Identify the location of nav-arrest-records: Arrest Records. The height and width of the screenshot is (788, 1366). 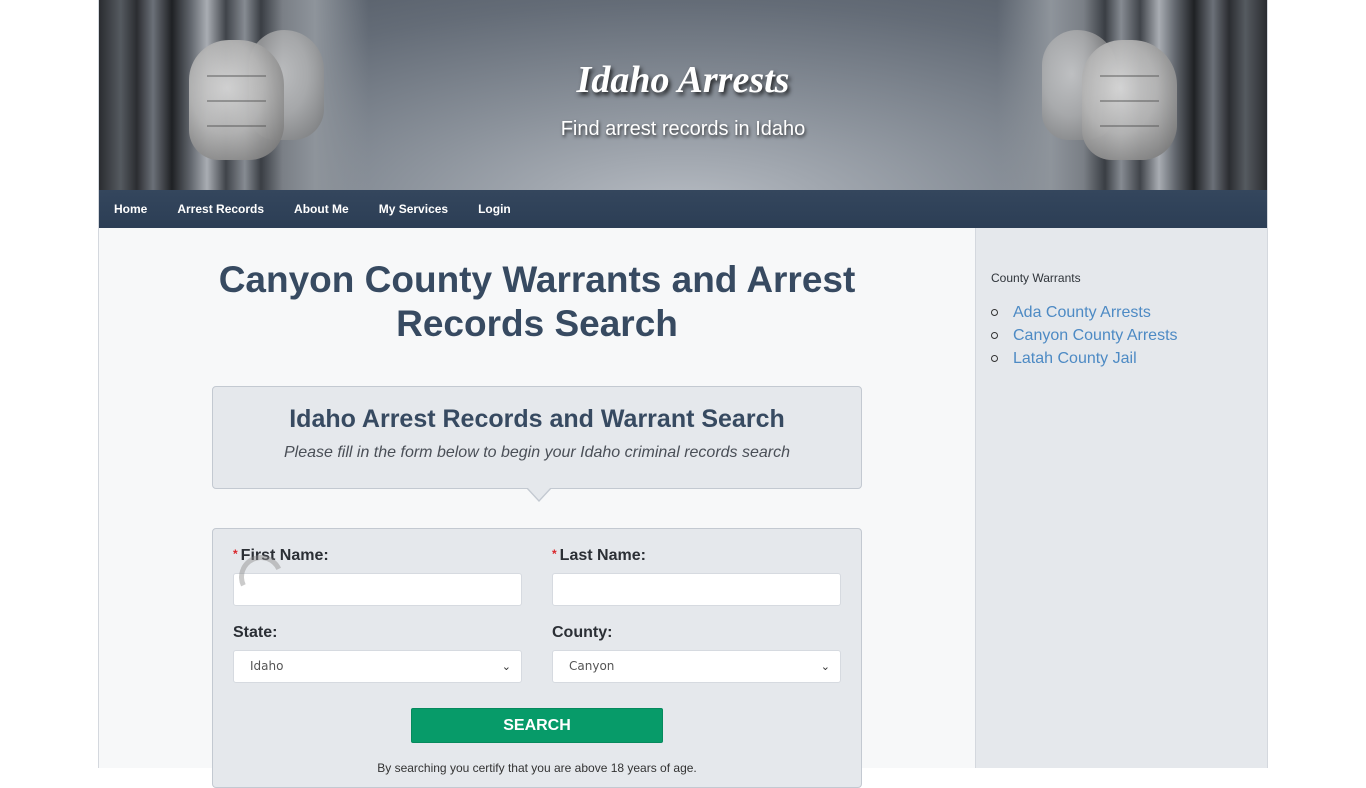
(220, 209).